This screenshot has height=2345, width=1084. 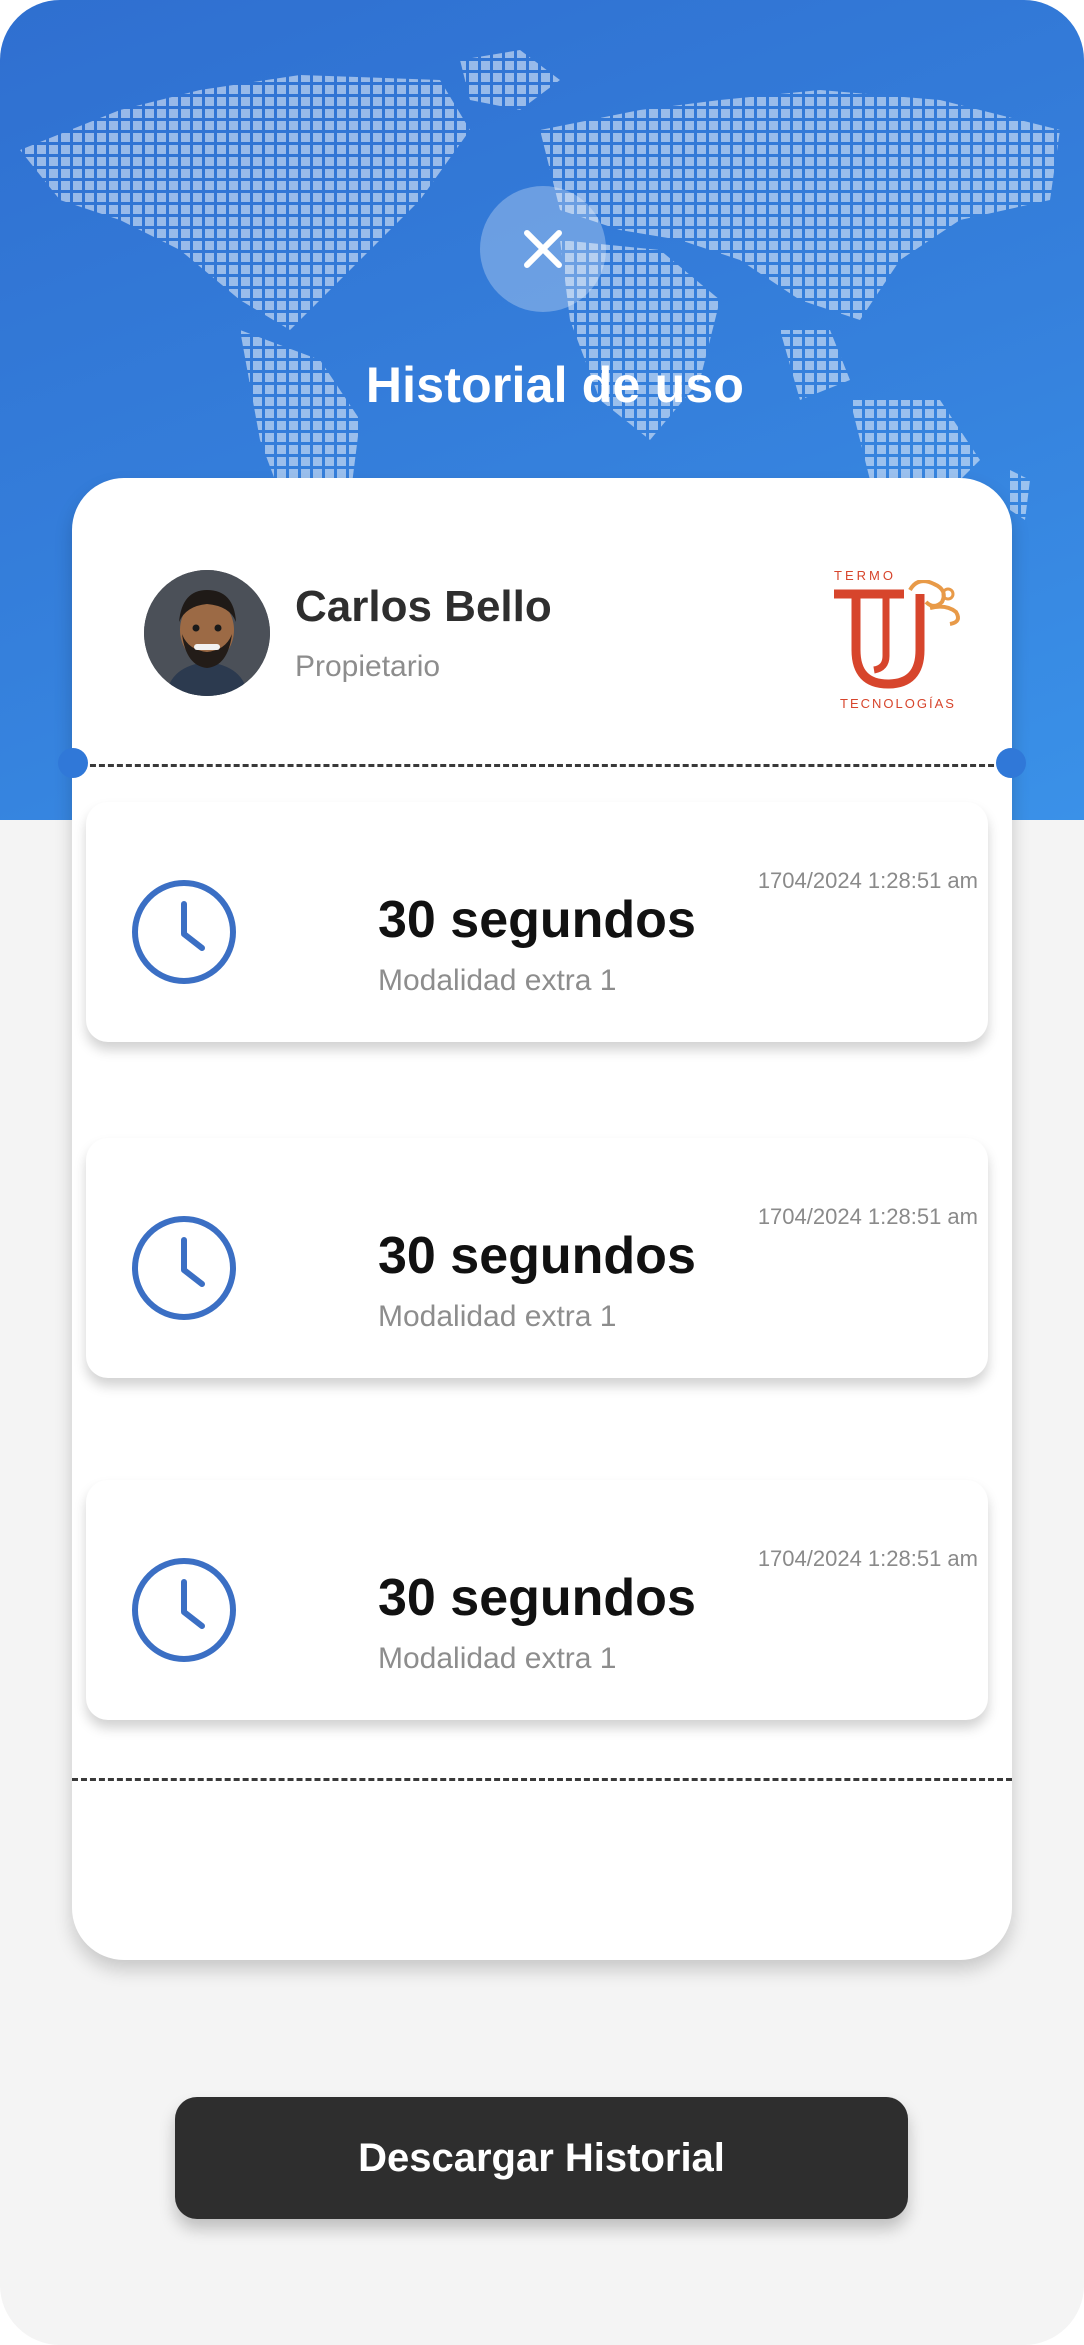 What do you see at coordinates (555, 385) in the screenshot?
I see `page-title: Historial de uso` at bounding box center [555, 385].